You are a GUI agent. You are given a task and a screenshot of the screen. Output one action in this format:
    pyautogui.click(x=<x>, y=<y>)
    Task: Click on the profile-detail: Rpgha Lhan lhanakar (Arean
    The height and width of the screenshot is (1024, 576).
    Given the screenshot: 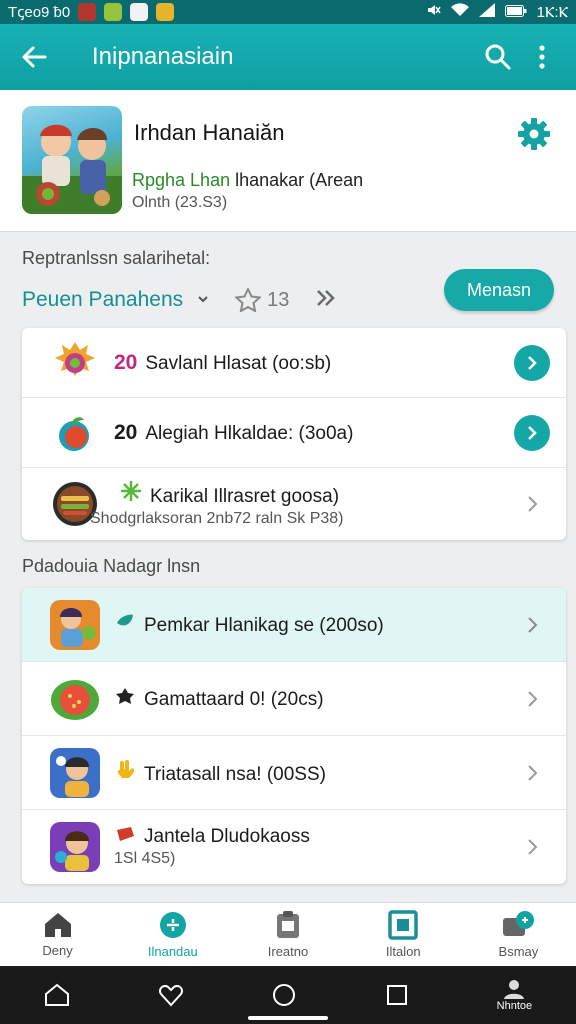 What is the action you would take?
    pyautogui.click(x=247, y=180)
    